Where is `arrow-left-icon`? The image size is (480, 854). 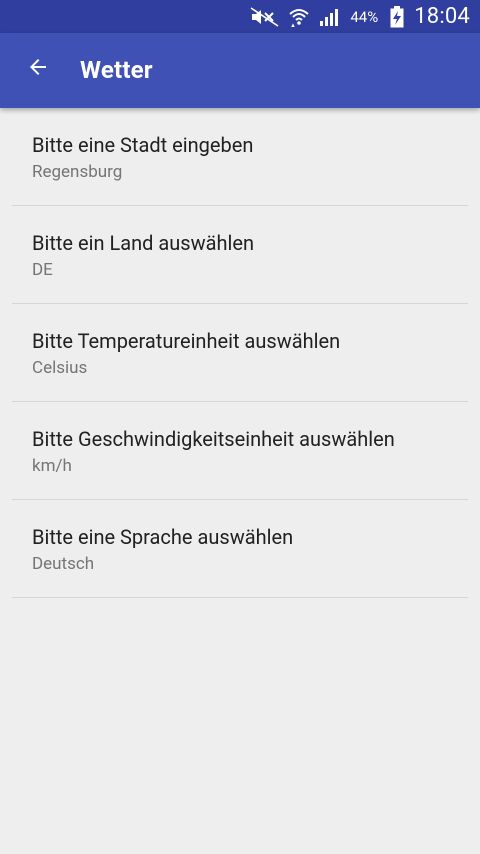
arrow-left-icon is located at coordinates (38, 69).